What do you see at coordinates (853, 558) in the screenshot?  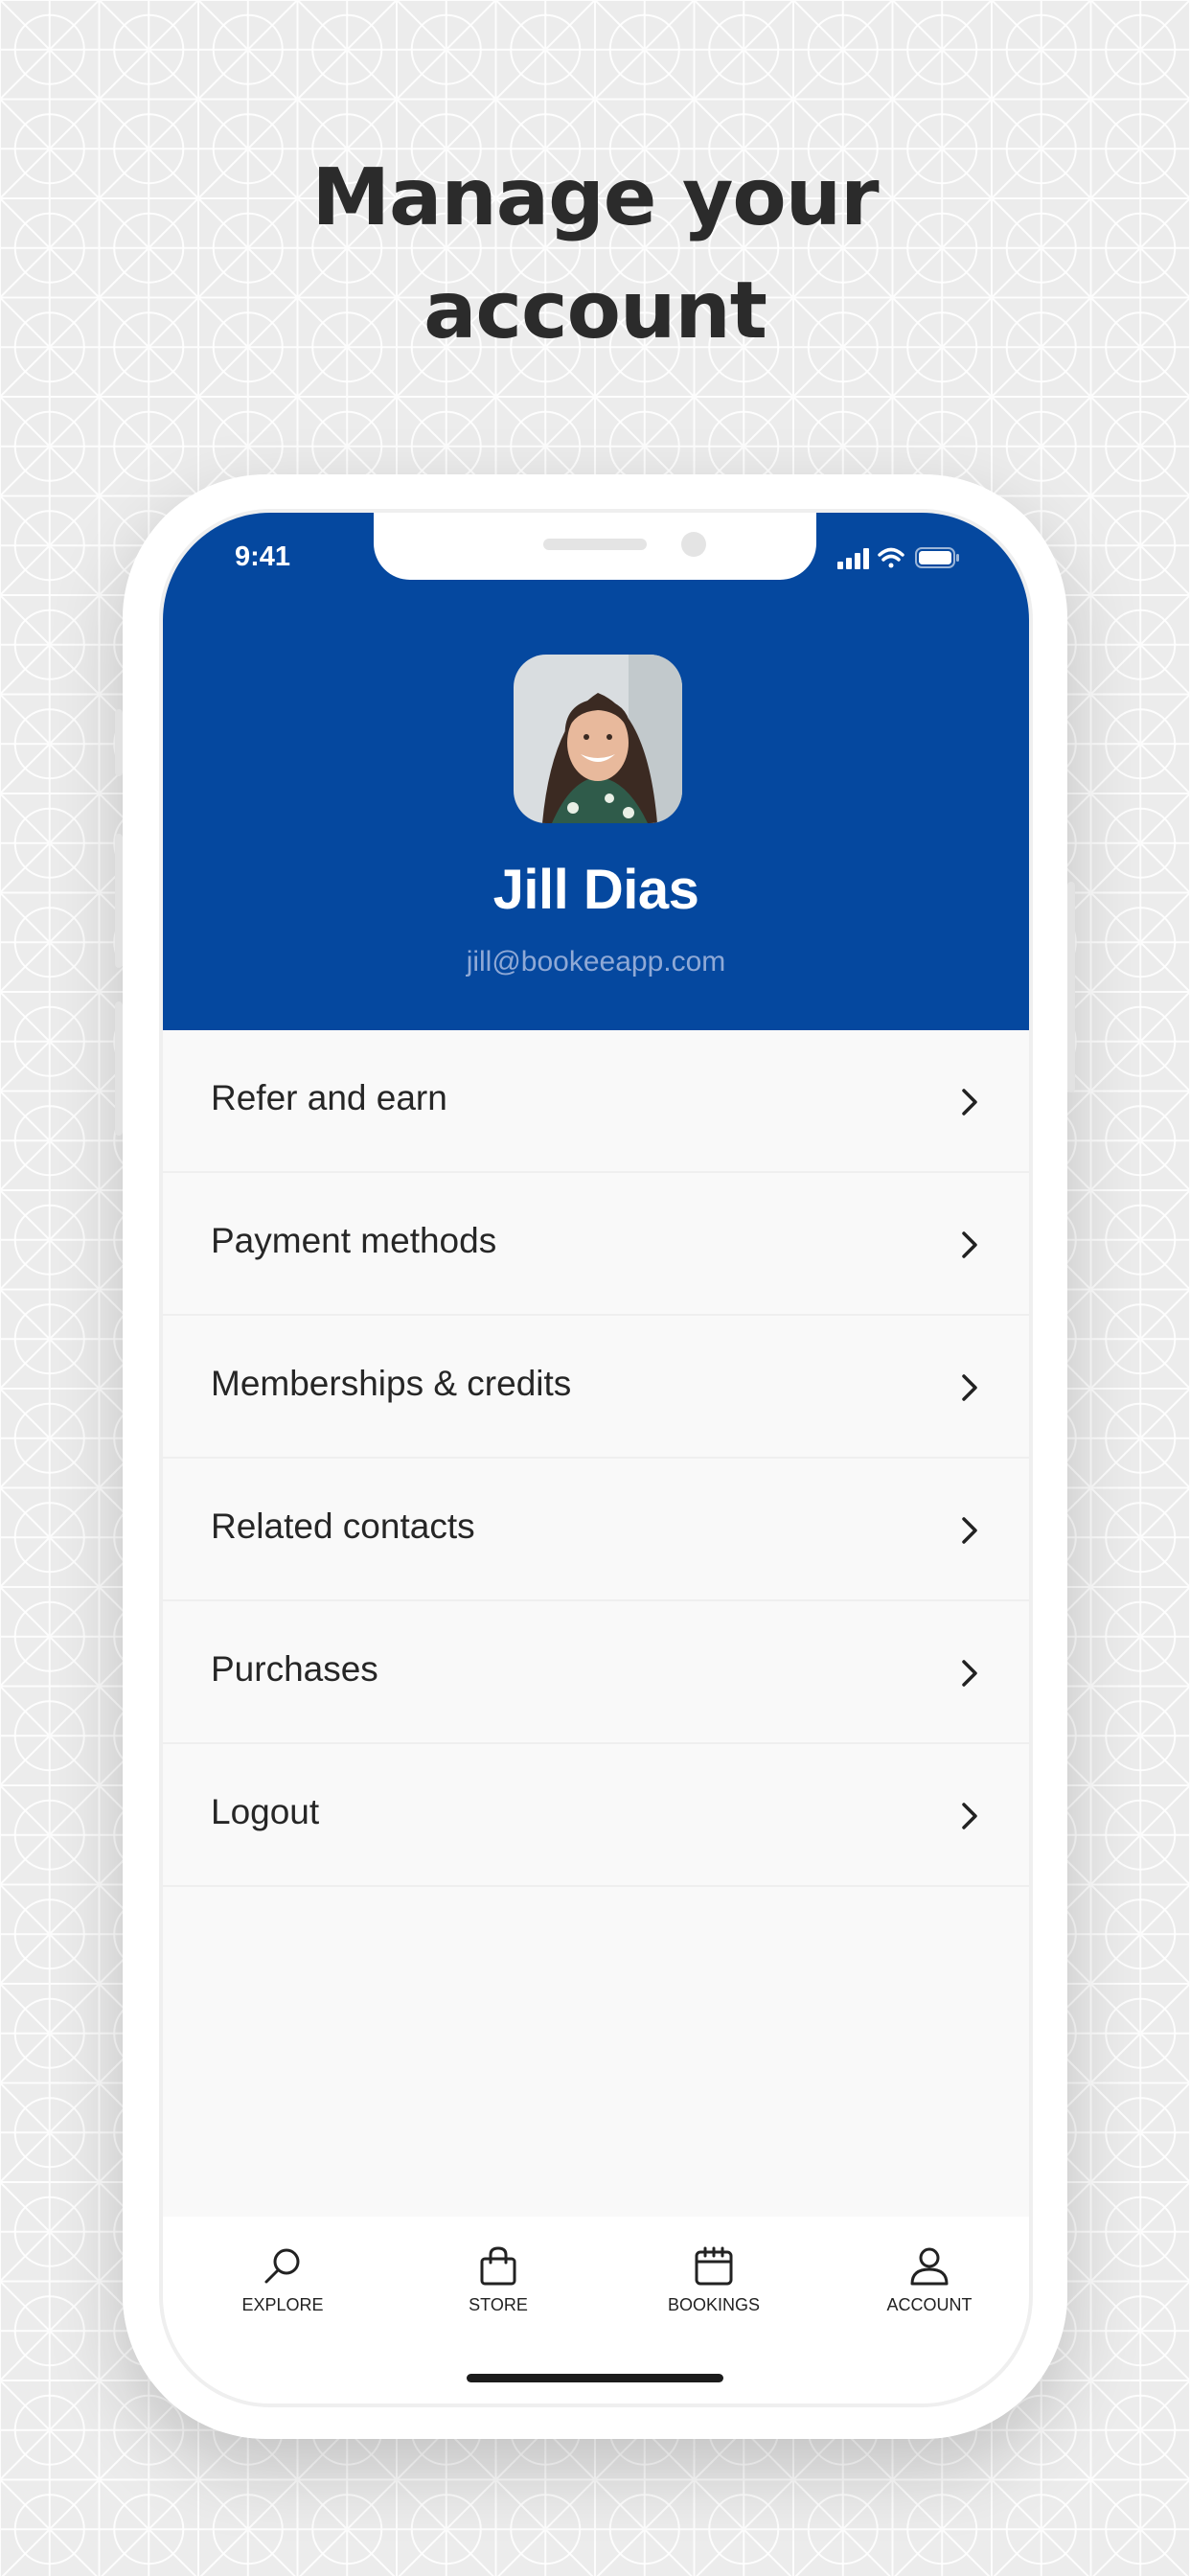 I see `cellular-signal-icon` at bounding box center [853, 558].